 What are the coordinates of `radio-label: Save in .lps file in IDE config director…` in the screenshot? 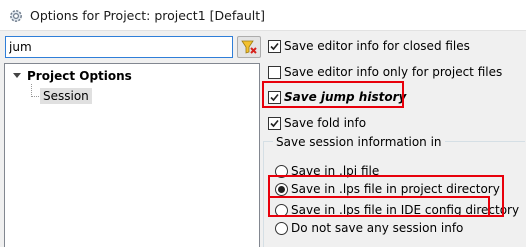 It's located at (405, 210).